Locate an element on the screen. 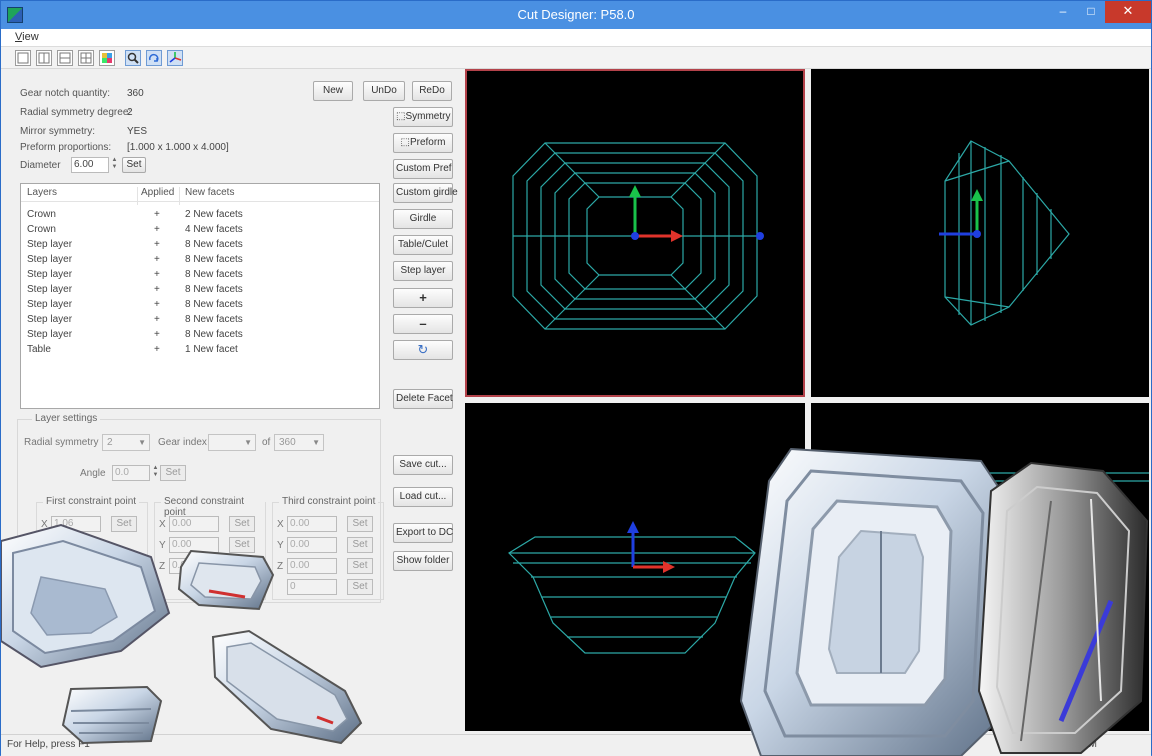 This screenshot has width=1152, height=756. third-y-input: 0.00 is located at coordinates (312, 545).